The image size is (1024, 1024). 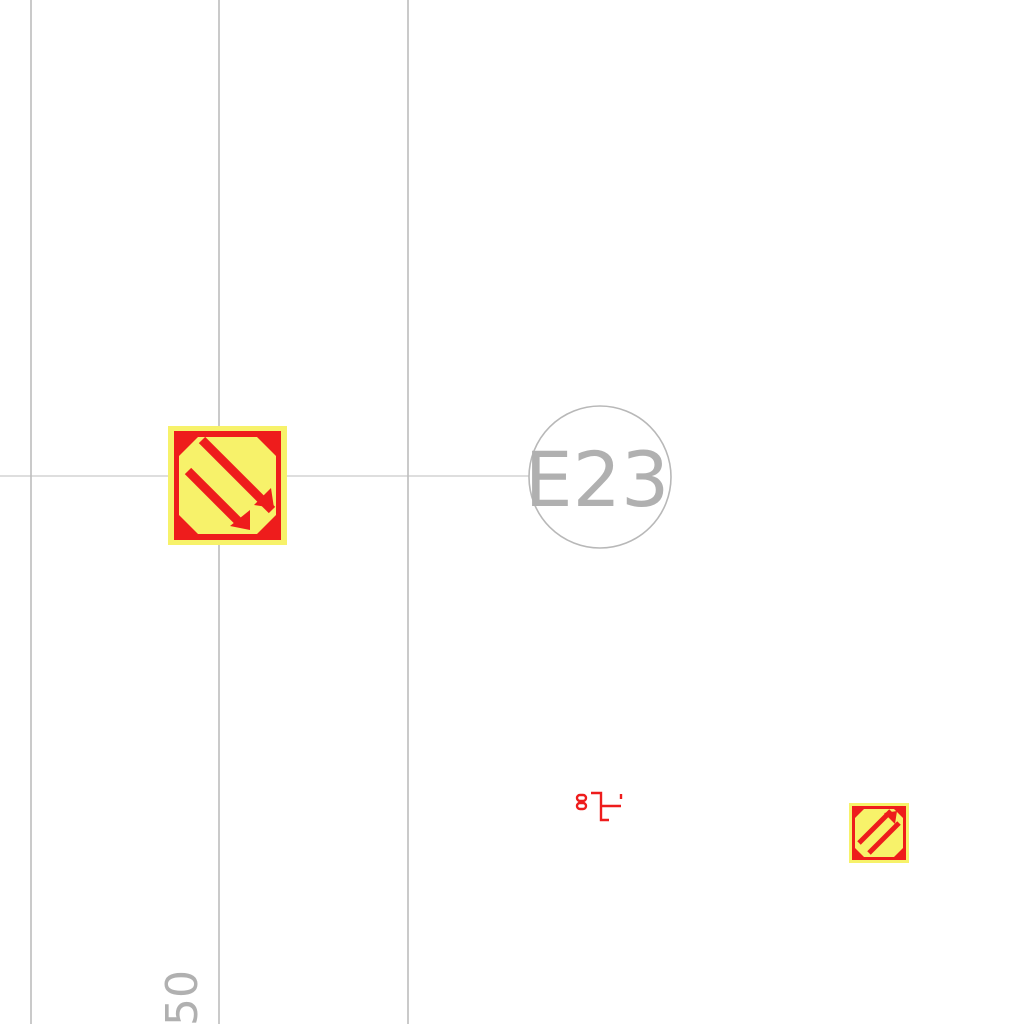 I want to click on diagonal-arrows-up-right-icon, so click(x=879, y=833).